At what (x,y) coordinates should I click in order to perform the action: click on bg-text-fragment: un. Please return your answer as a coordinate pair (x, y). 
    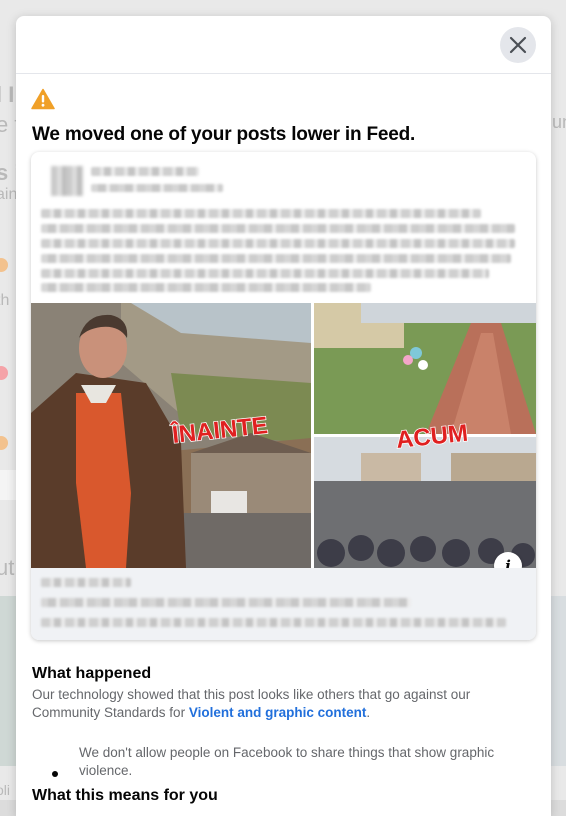
    Looking at the image, I should click on (559, 122).